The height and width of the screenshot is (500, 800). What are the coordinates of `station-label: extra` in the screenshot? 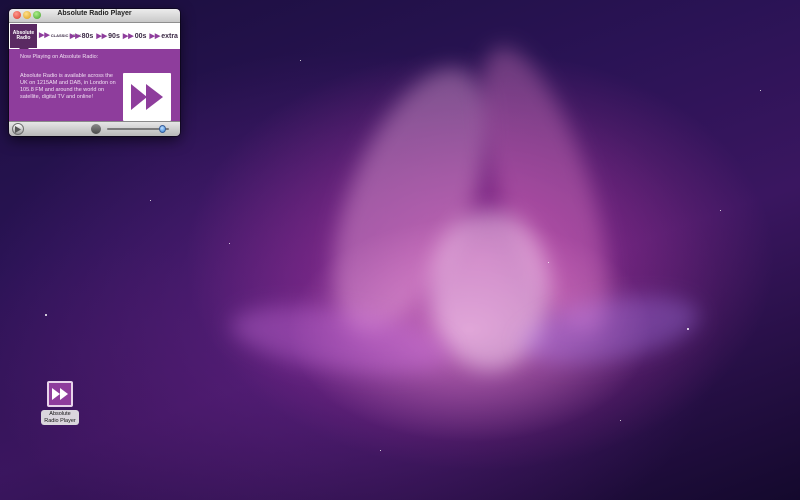 It's located at (169, 36).